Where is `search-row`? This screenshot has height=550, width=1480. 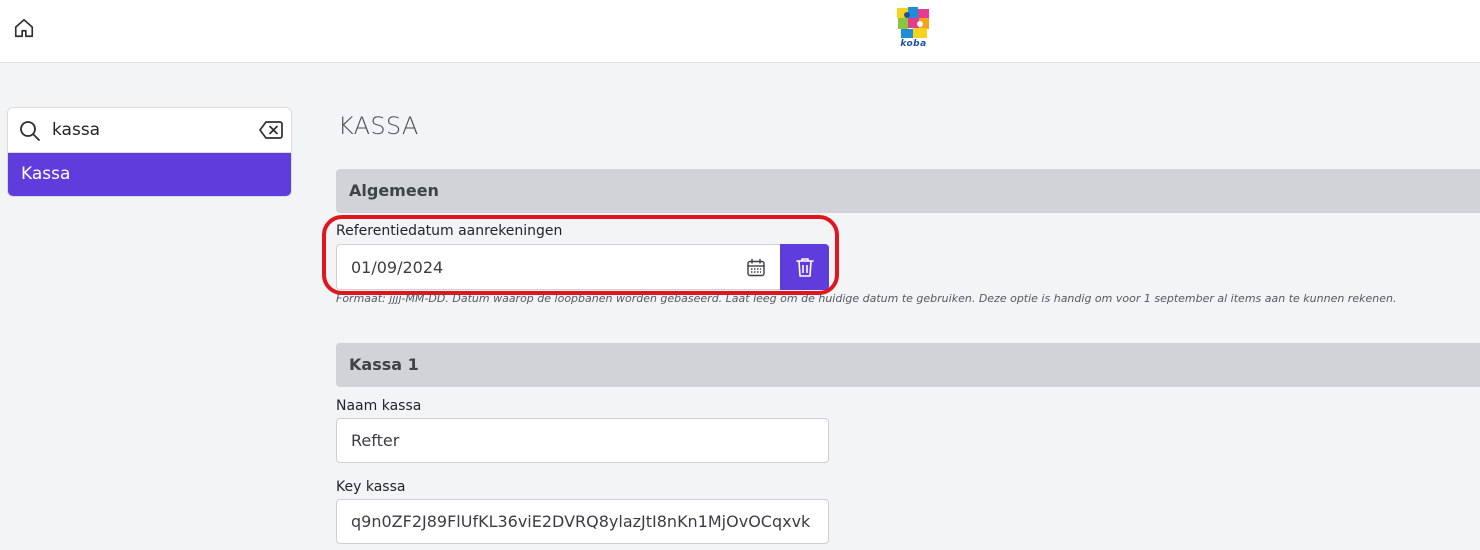
search-row is located at coordinates (149, 130).